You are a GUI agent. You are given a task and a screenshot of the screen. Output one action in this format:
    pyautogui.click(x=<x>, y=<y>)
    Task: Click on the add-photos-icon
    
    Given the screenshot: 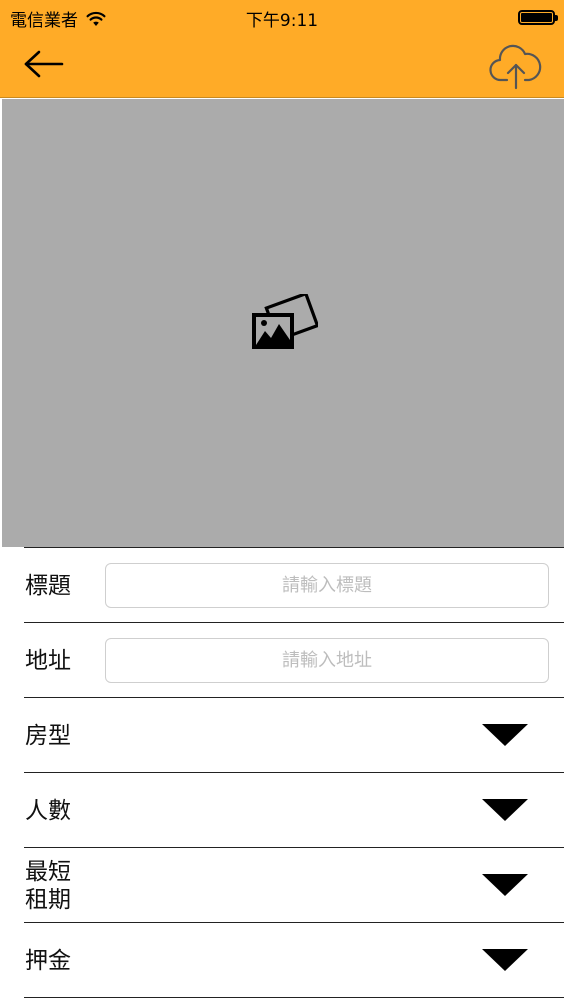 What is the action you would take?
    pyautogui.click(x=285, y=321)
    